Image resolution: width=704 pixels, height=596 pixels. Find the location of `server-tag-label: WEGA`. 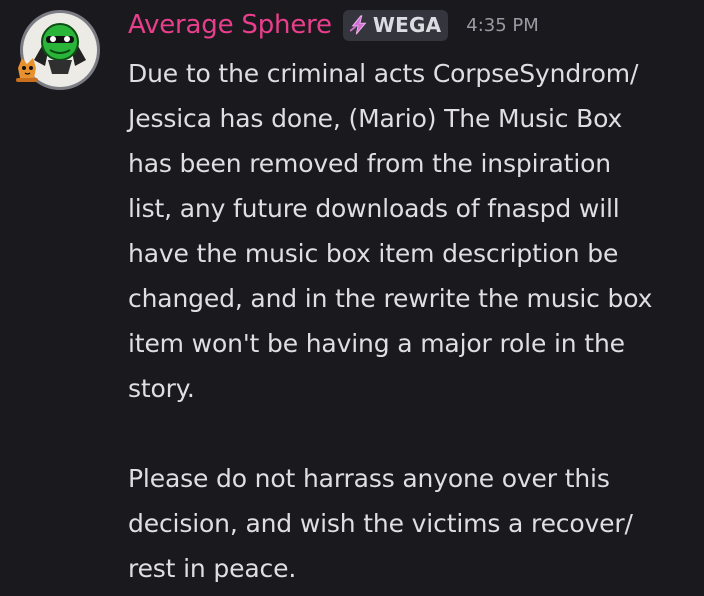

server-tag-label: WEGA is located at coordinates (407, 25).